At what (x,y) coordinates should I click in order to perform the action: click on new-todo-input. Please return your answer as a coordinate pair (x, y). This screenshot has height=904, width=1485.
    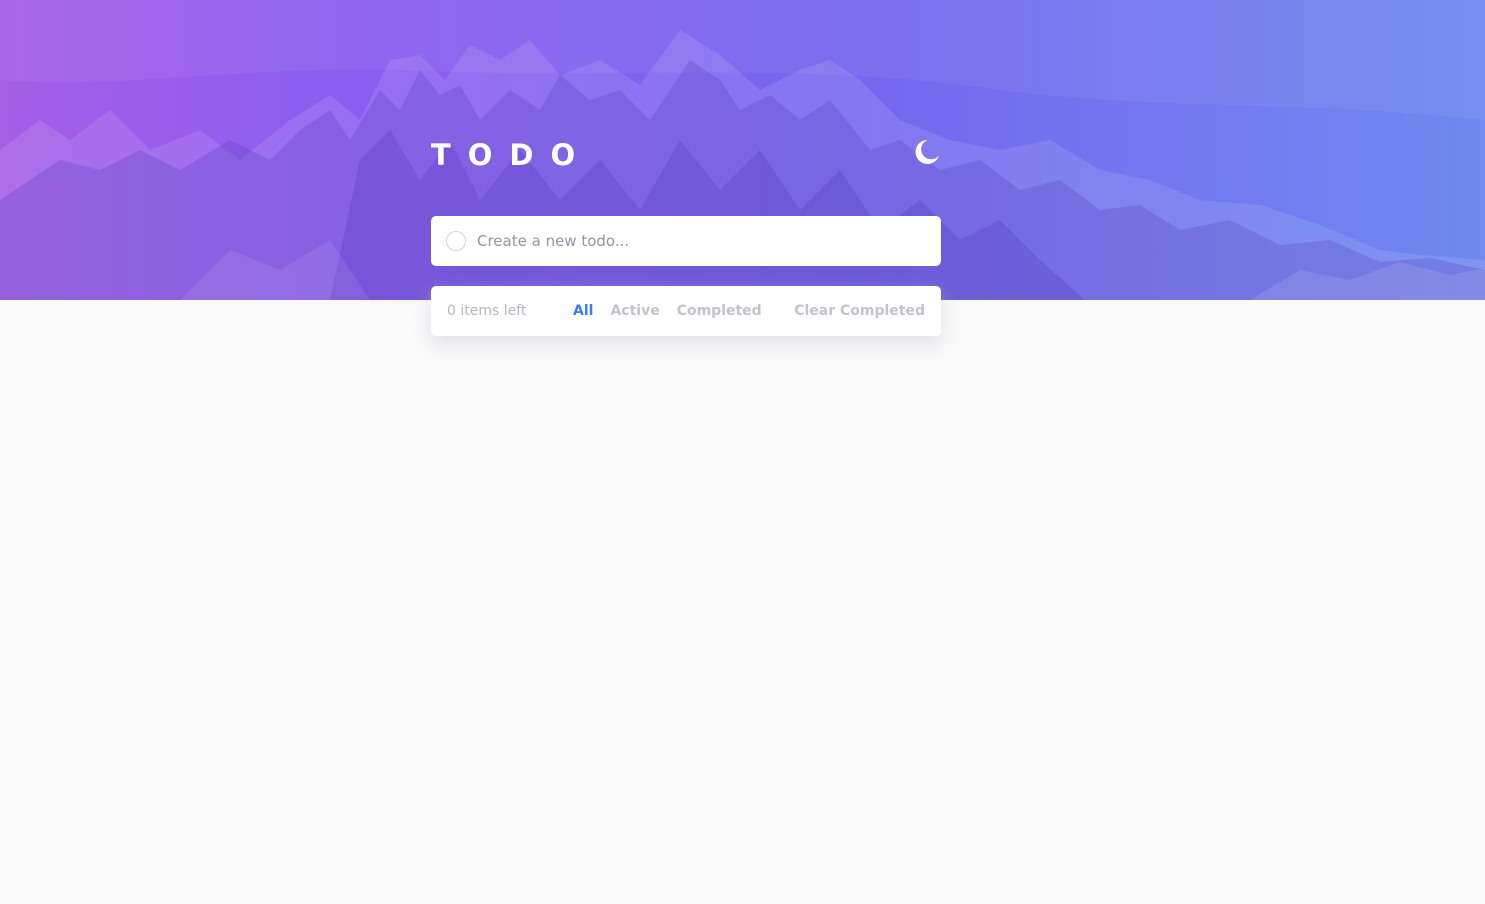
    Looking at the image, I should click on (697, 241).